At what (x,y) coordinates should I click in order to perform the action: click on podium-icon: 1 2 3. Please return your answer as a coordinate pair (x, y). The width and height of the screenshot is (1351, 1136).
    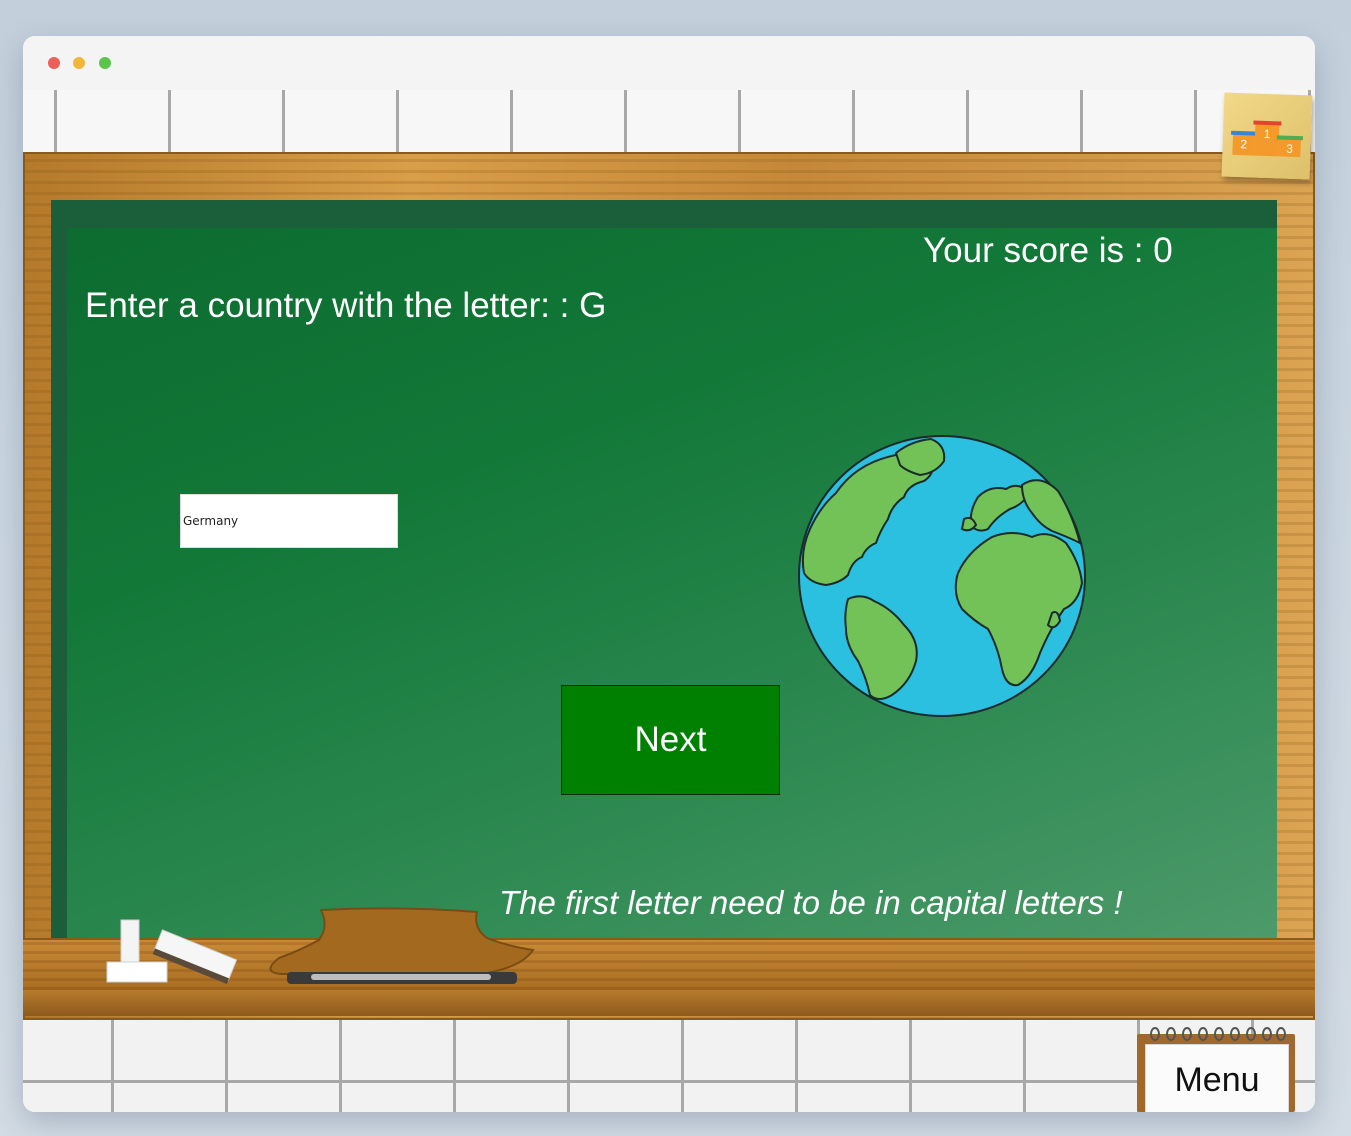
    Looking at the image, I should click on (1267, 139).